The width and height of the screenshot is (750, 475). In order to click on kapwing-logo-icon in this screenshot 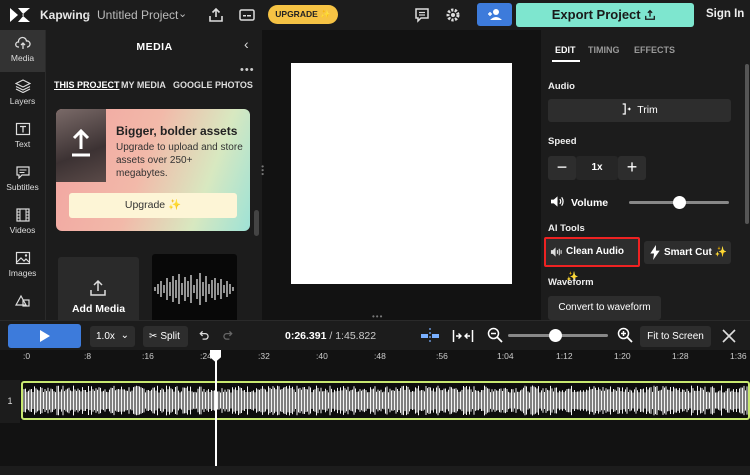, I will do `click(20, 15)`.